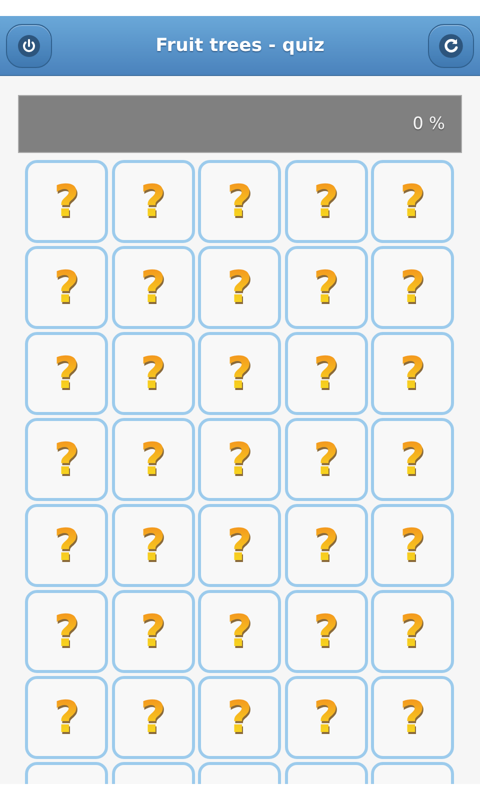  I want to click on refresh-button, so click(451, 46).